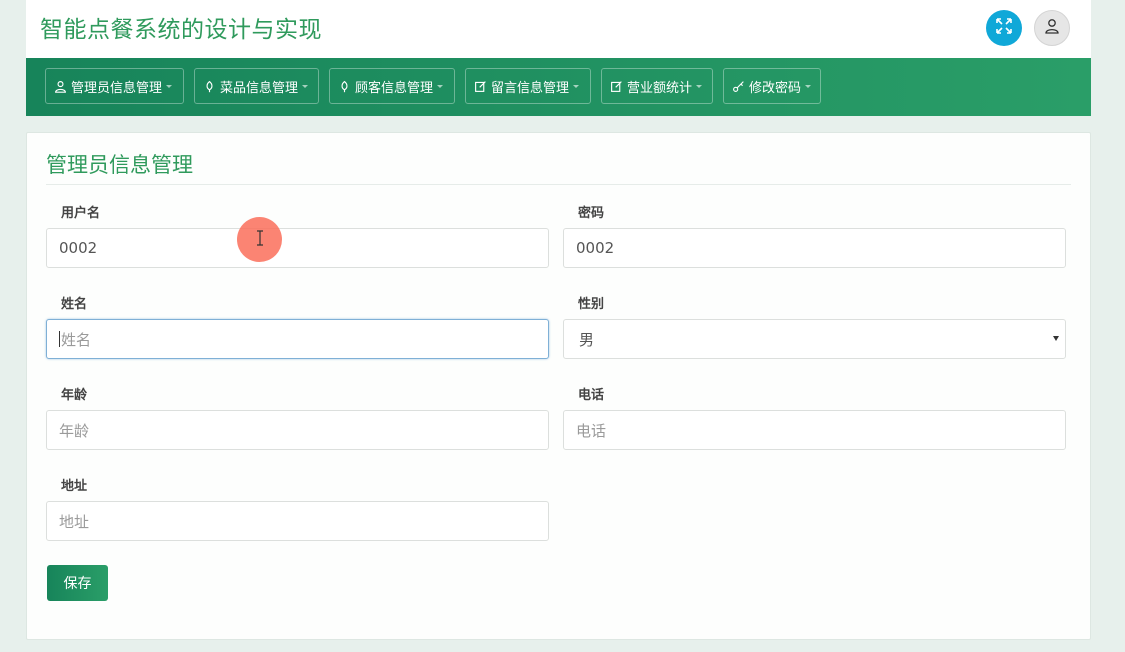 This screenshot has height=652, width=1125. I want to click on main-nav: 管理员信息管理 菜品信息管理 顾客信息管理 留言信息管理 营业额统计 修改密码, so click(558, 87).